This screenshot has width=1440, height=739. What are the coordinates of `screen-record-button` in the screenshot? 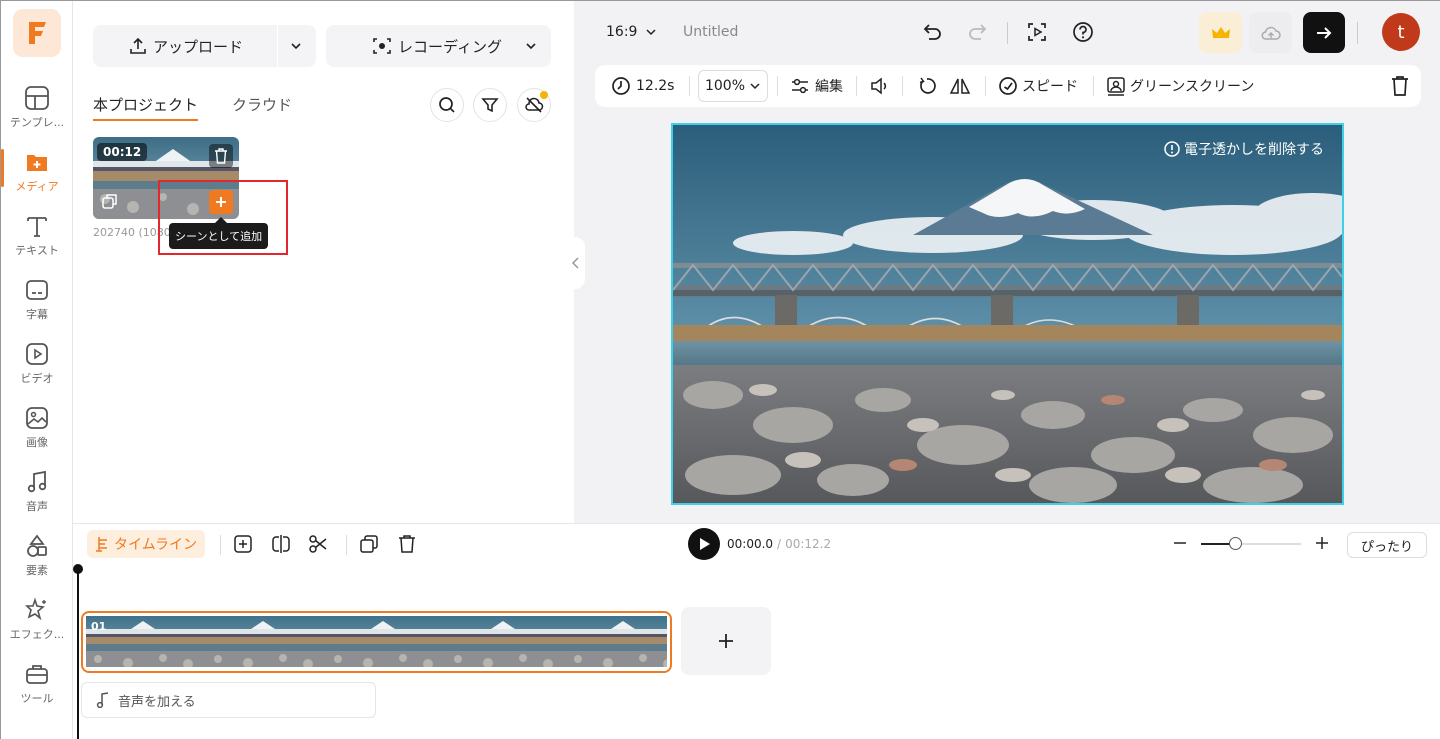 It's located at (1037, 32).